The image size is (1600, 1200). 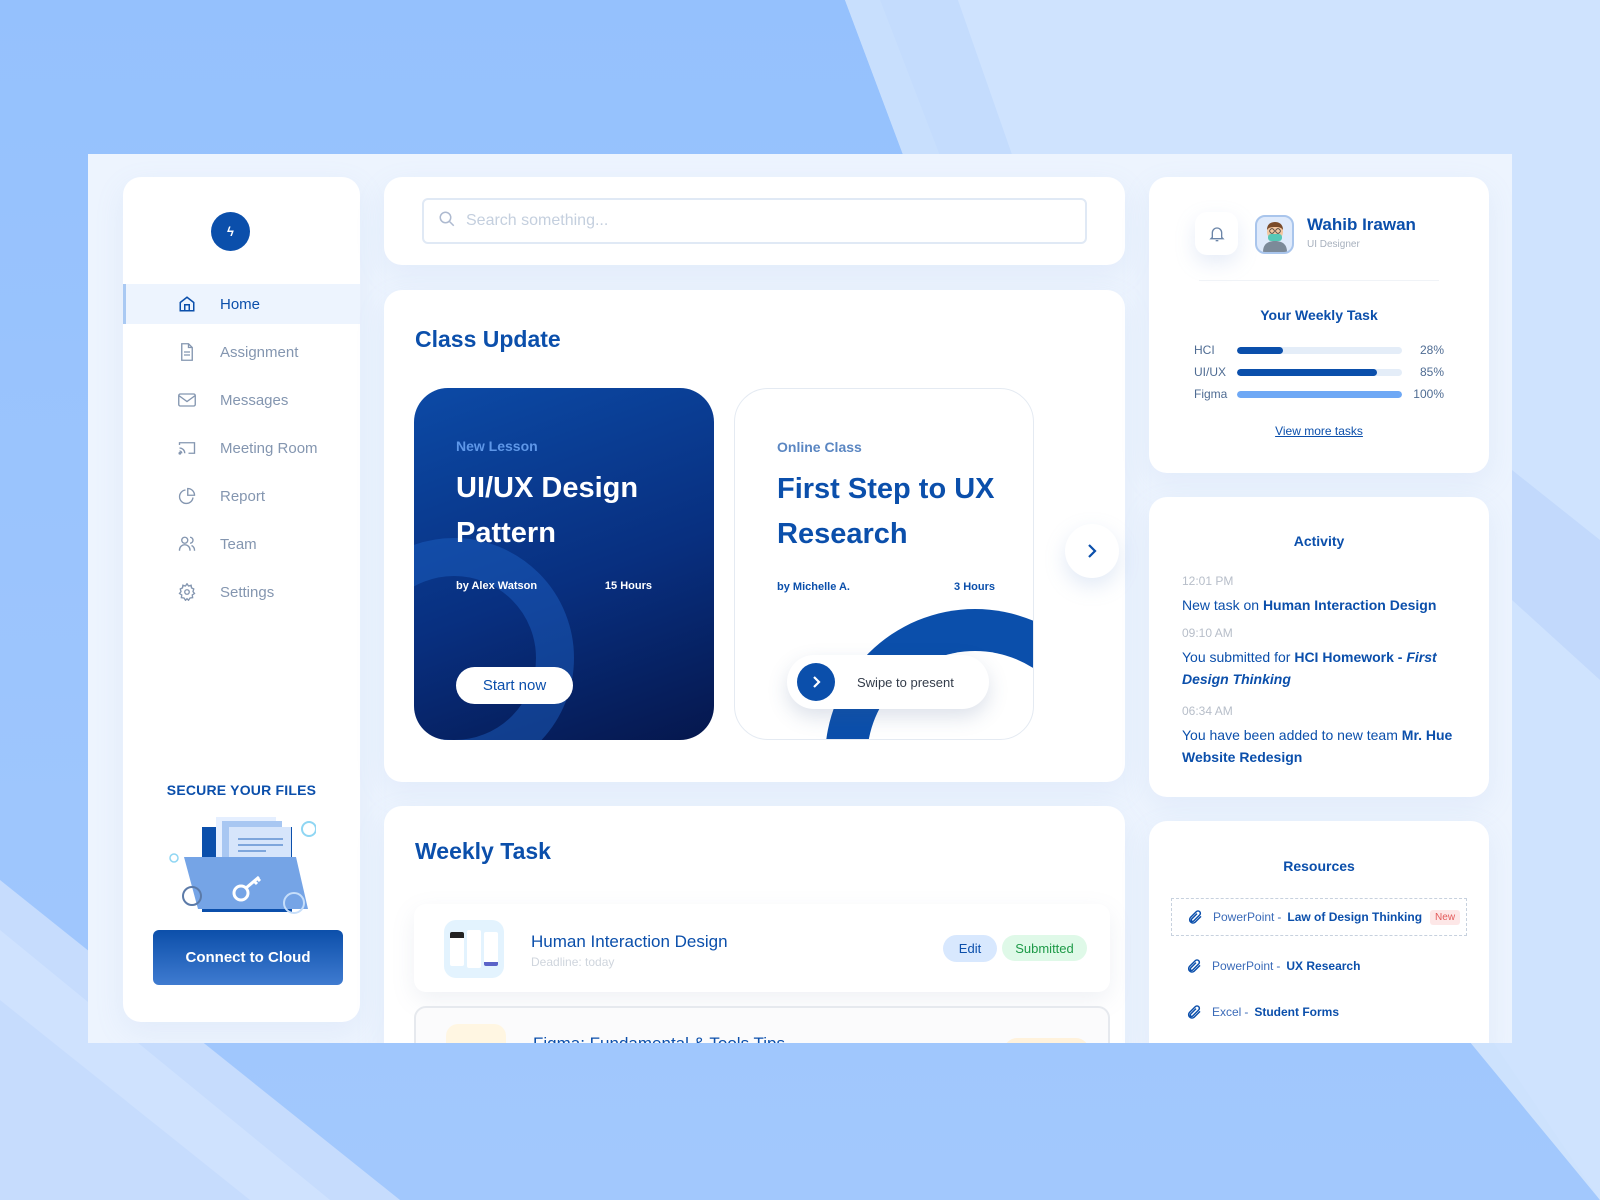 I want to click on search-icon, so click(x=447, y=221).